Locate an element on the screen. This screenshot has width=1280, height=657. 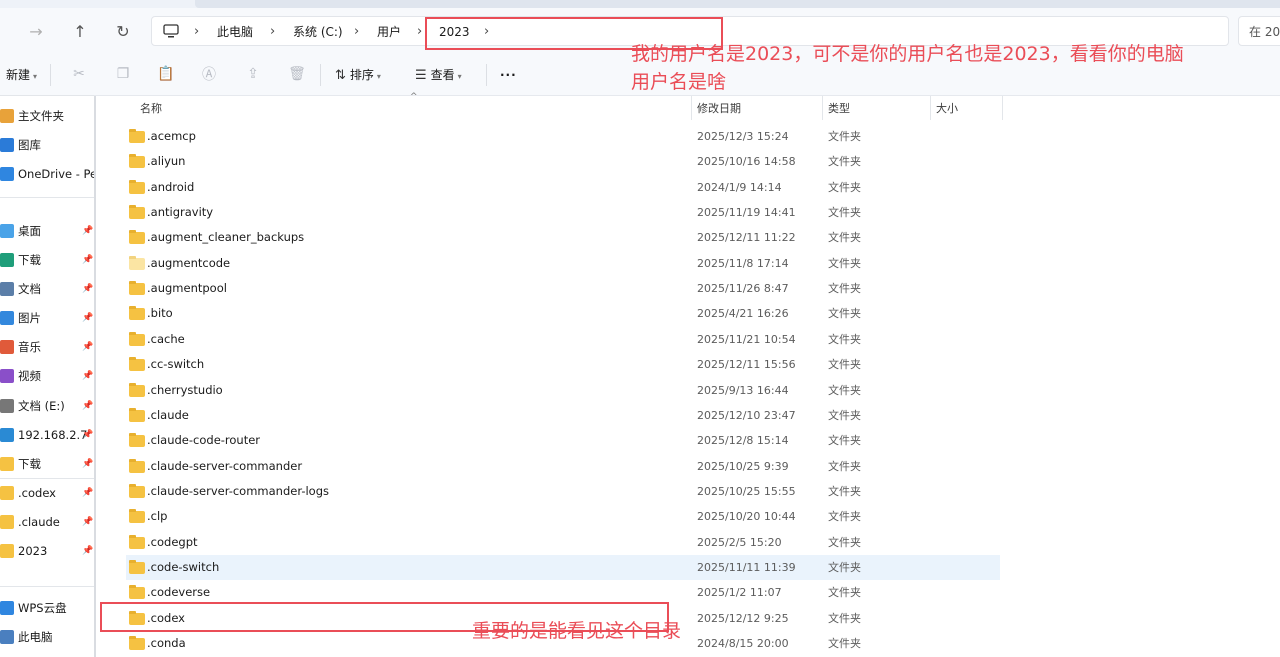
file-row: .acemcp 2025/12/3 15:24 文件夹 is located at coordinates (563, 136).